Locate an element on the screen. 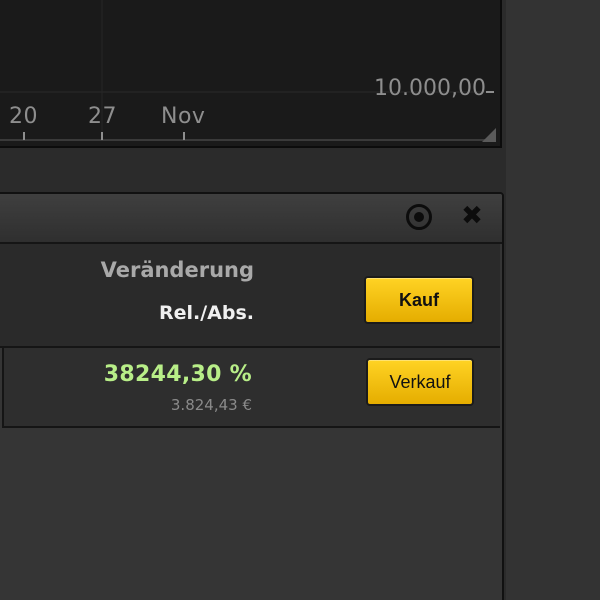  buy-button: Kauf is located at coordinates (419, 300).